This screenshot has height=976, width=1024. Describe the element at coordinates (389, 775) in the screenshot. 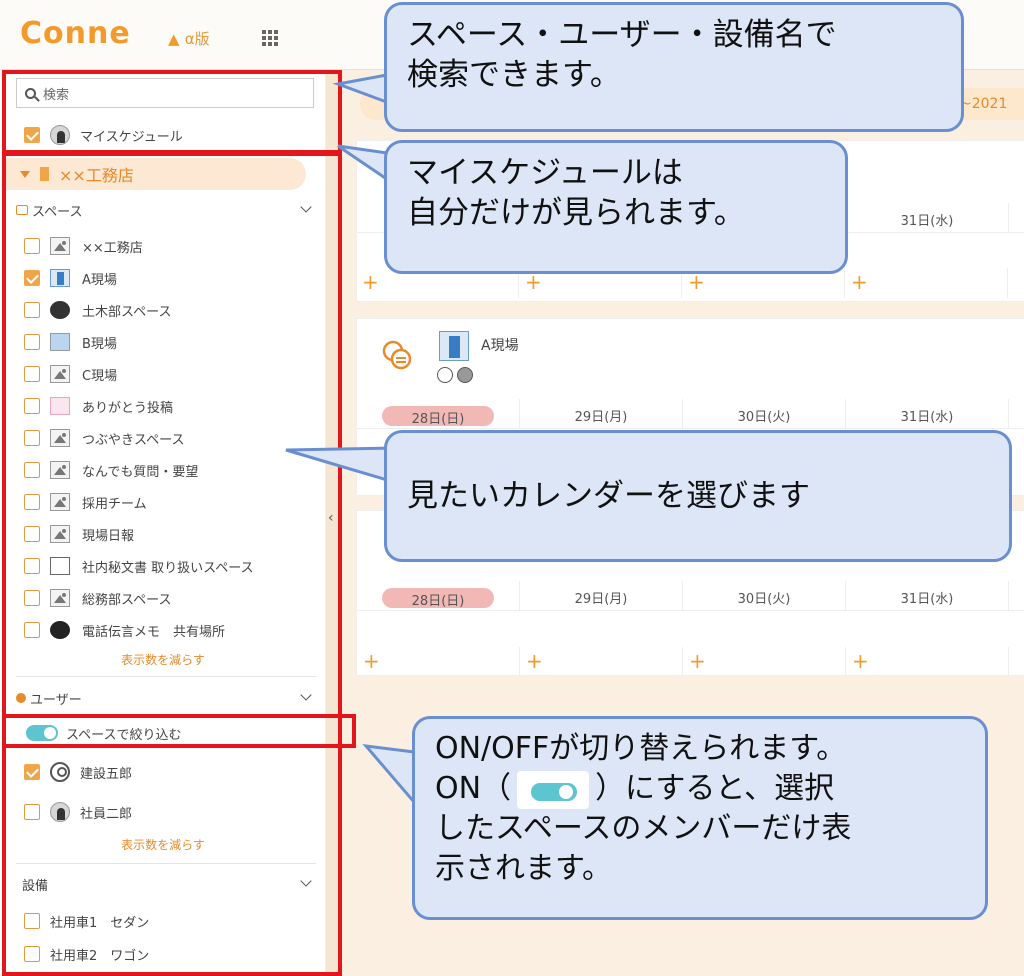

I see `callout-tail` at that location.